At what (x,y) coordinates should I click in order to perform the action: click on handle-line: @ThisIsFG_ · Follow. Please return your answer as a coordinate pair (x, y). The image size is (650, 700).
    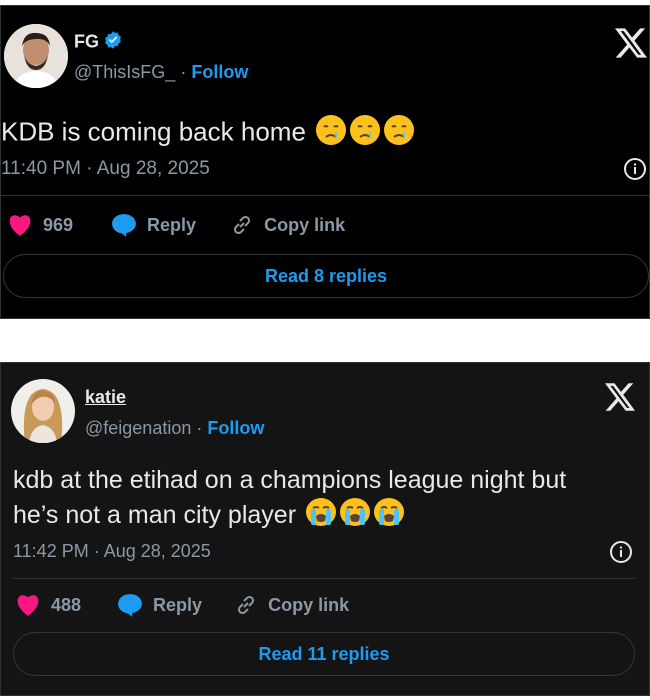
    Looking at the image, I should click on (161, 72).